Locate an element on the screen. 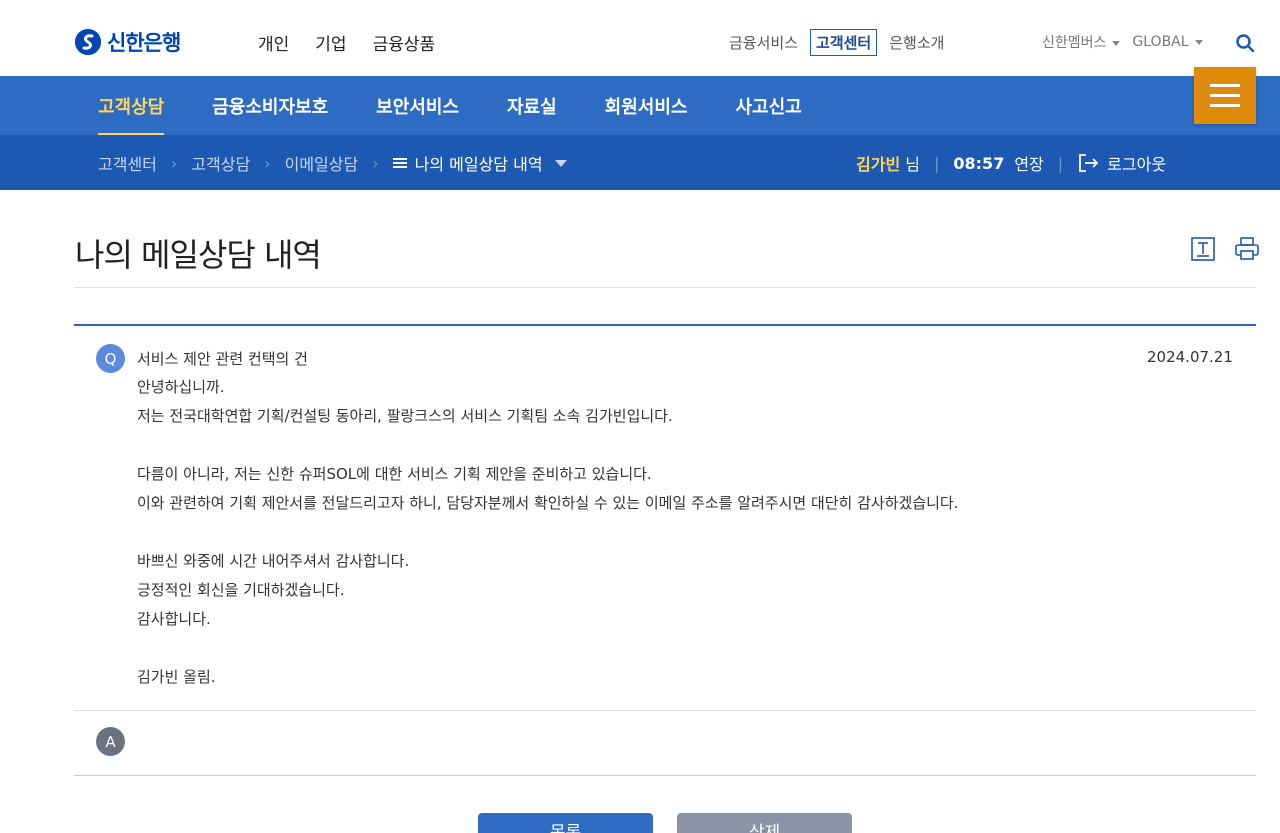 The height and width of the screenshot is (833, 1280). shinhan-members-dropdown: 신한멤버스 is located at coordinates (1081, 42).